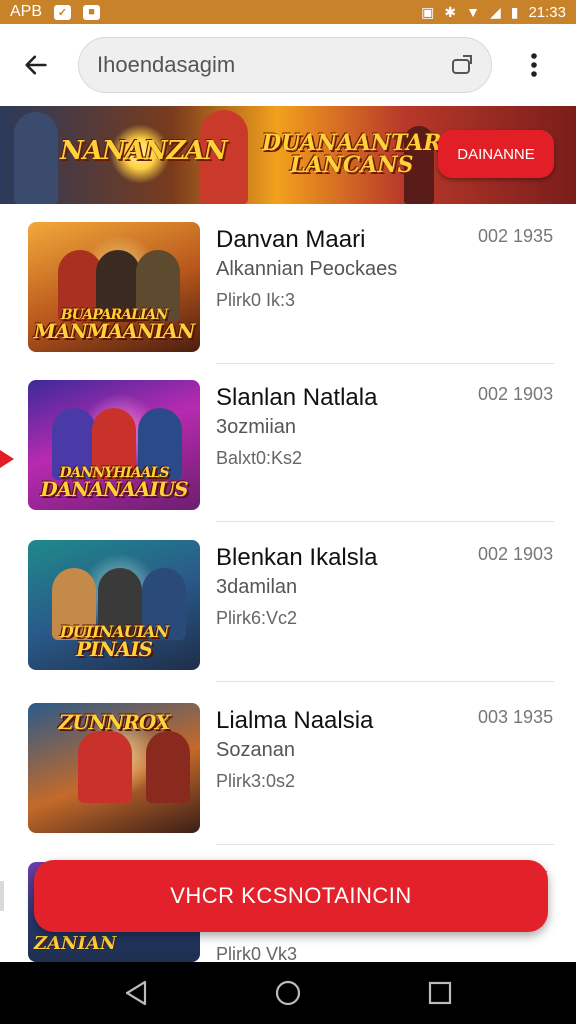 This screenshot has height=1024, width=576. Describe the element at coordinates (92, 12) in the screenshot. I see `message-icon: ■` at that location.